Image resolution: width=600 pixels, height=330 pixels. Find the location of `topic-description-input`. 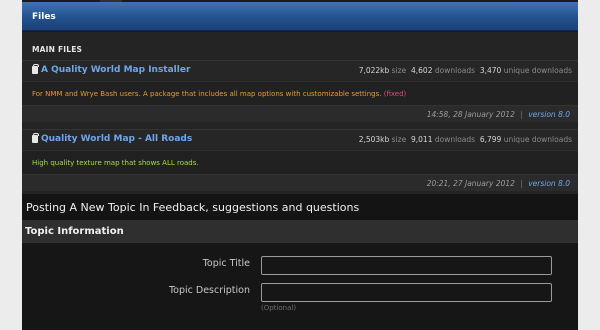

topic-description-input is located at coordinates (406, 292).